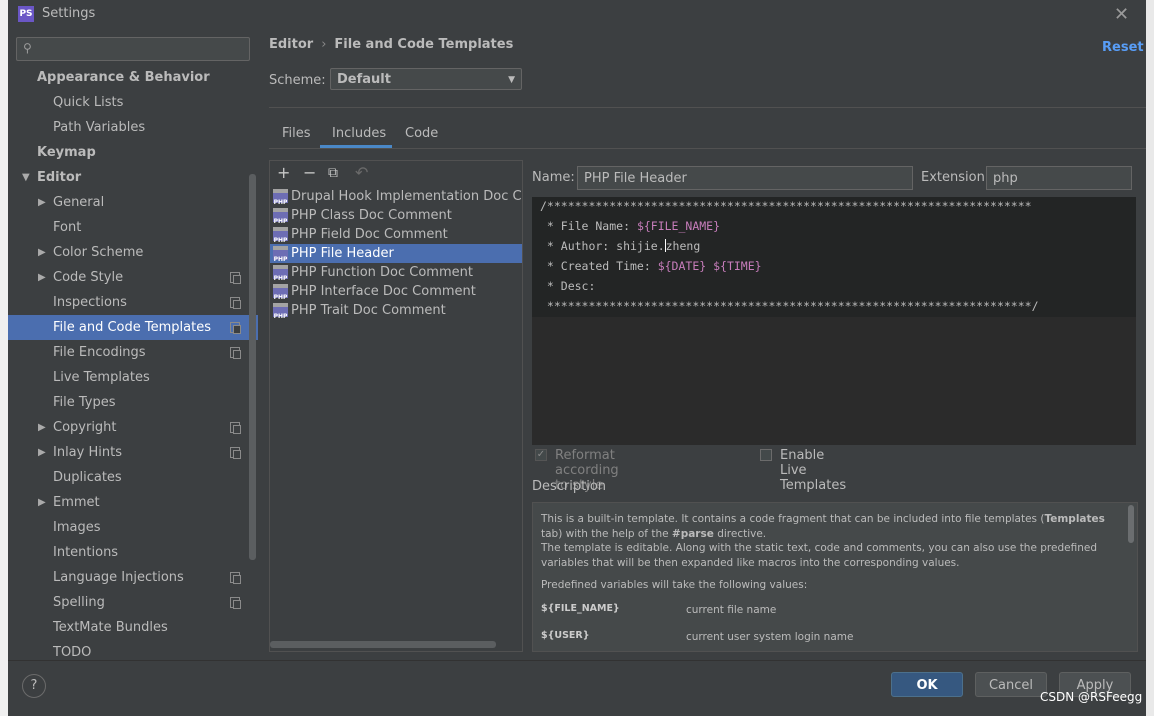  What do you see at coordinates (133, 49) in the screenshot?
I see `search-input: ⚲` at bounding box center [133, 49].